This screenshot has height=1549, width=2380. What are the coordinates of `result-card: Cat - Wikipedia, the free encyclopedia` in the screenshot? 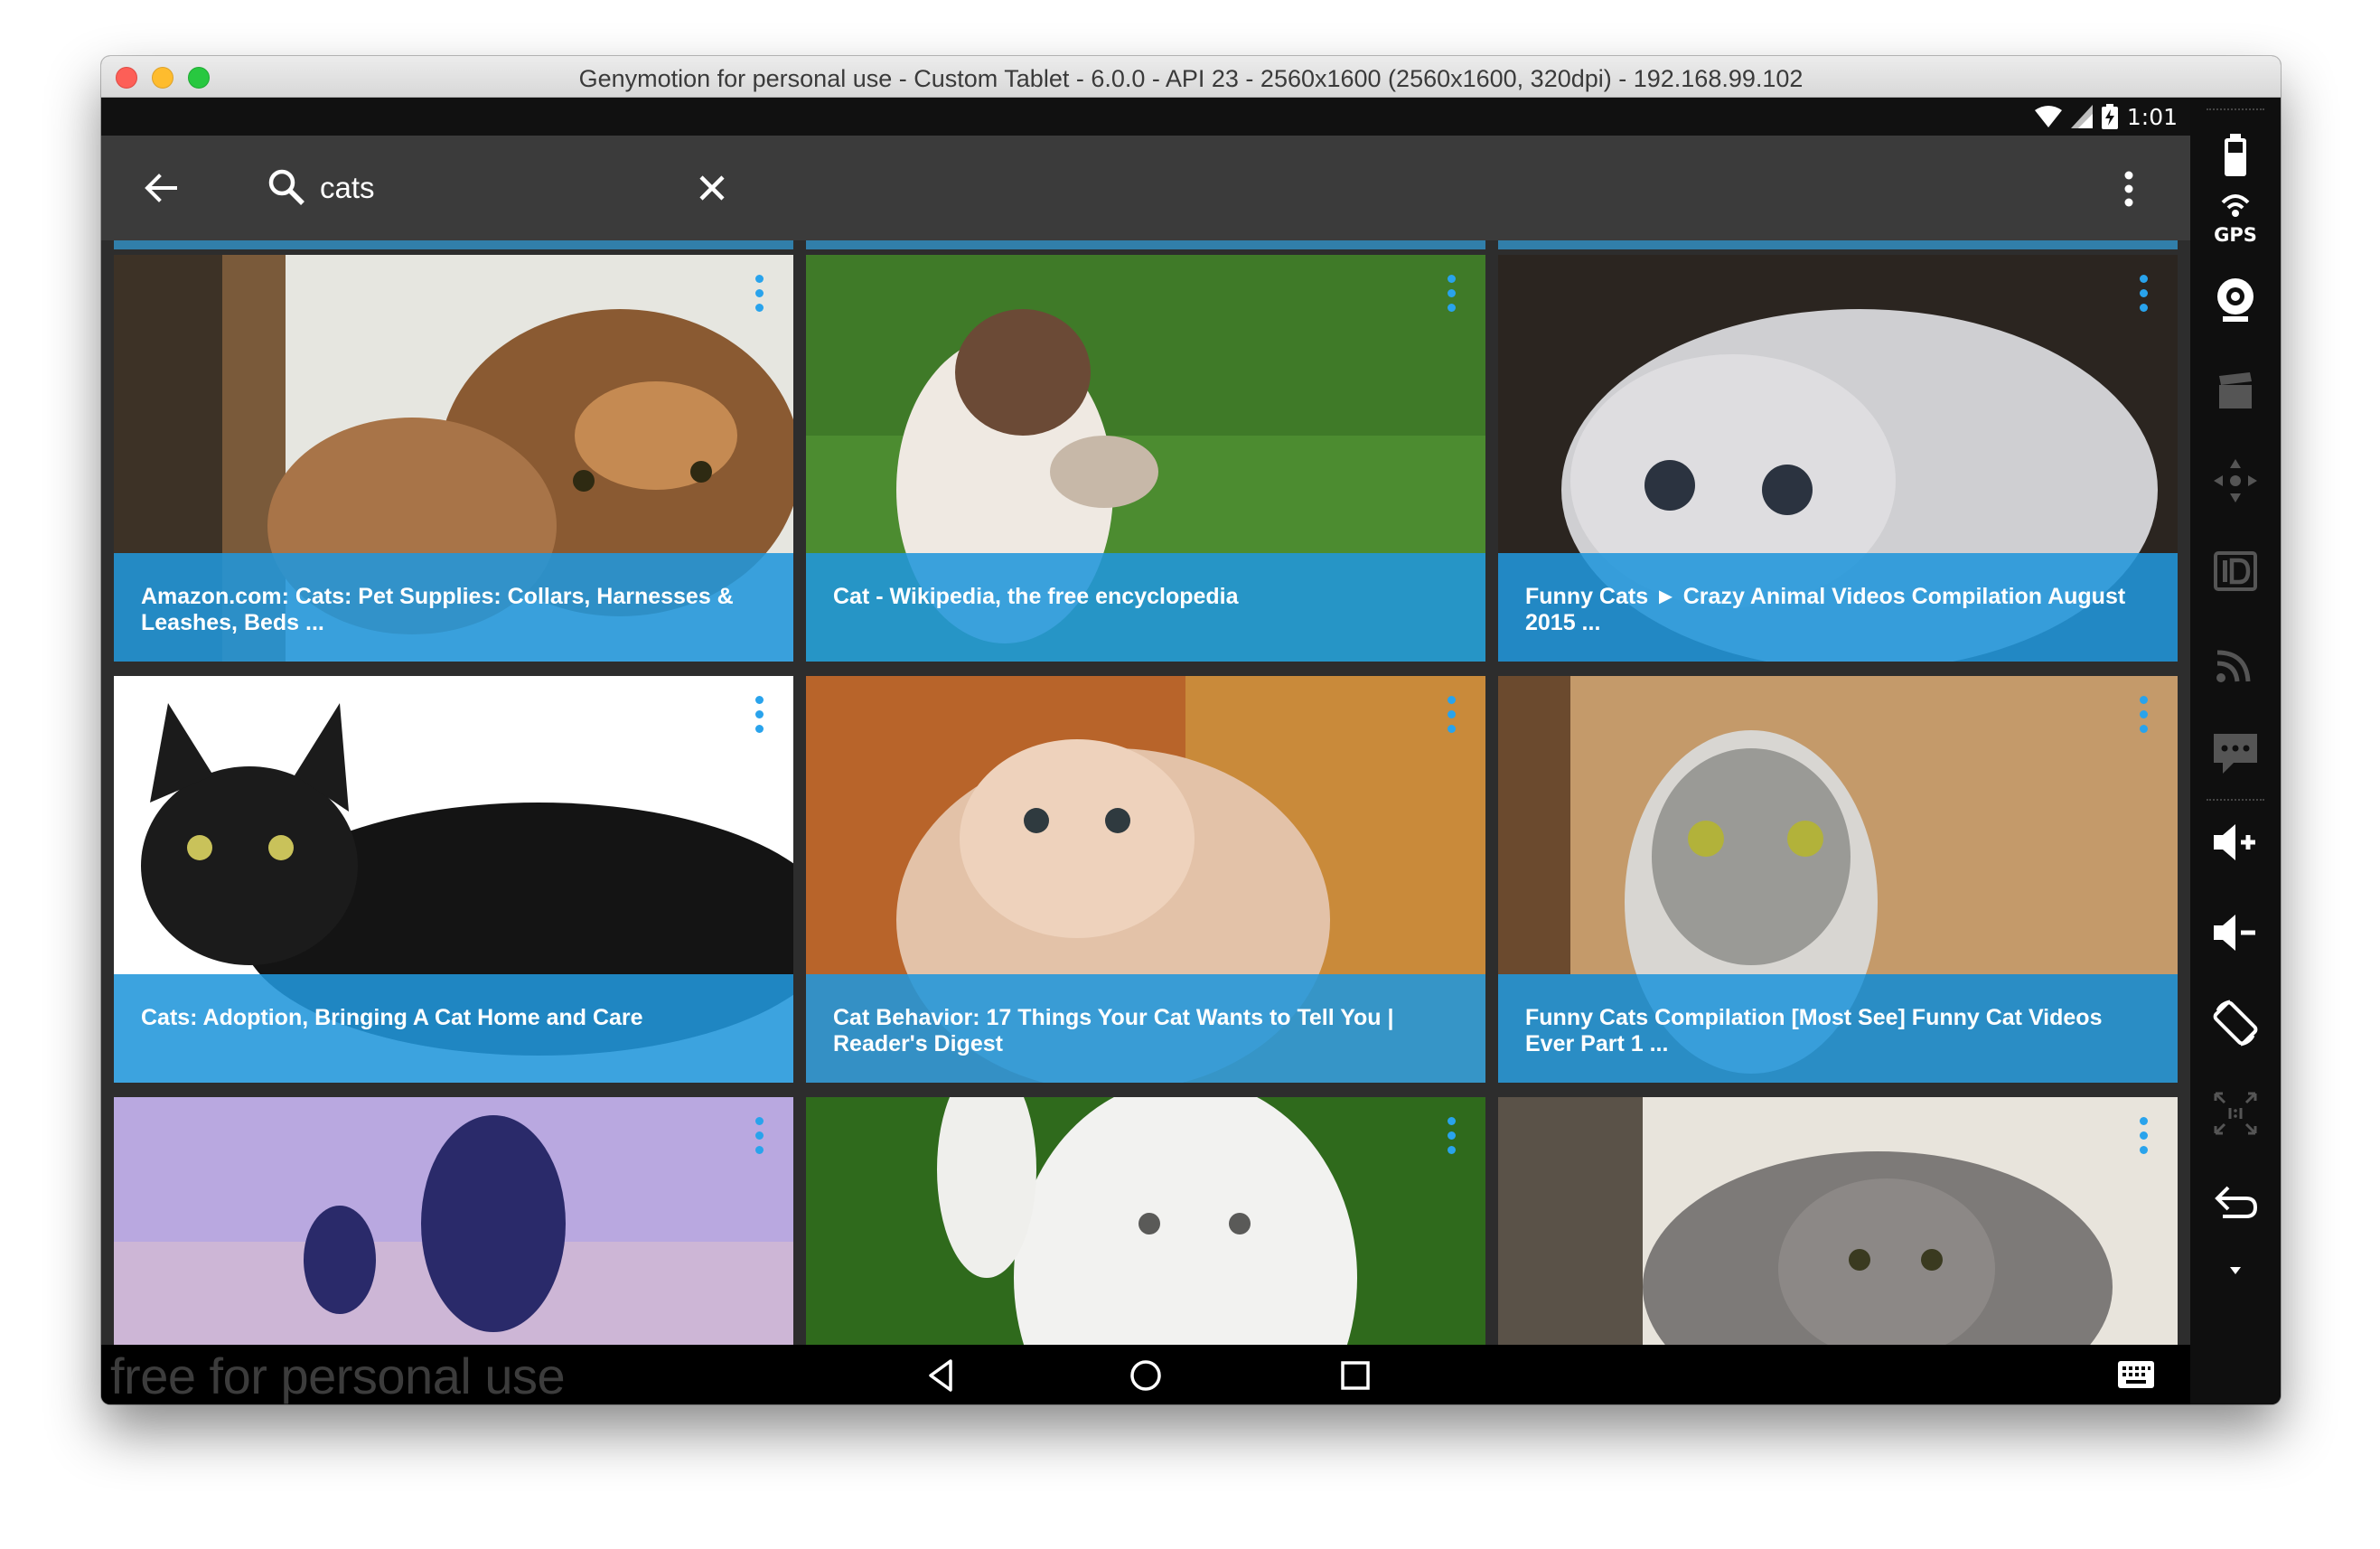 It's located at (1145, 458).